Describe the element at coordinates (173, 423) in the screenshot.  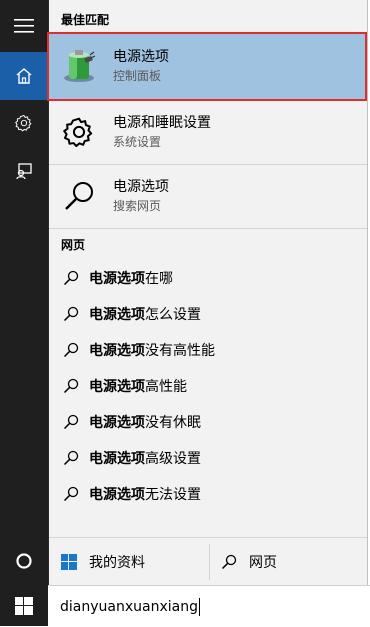
I see `suggestion-rest: 没有休眠` at that location.